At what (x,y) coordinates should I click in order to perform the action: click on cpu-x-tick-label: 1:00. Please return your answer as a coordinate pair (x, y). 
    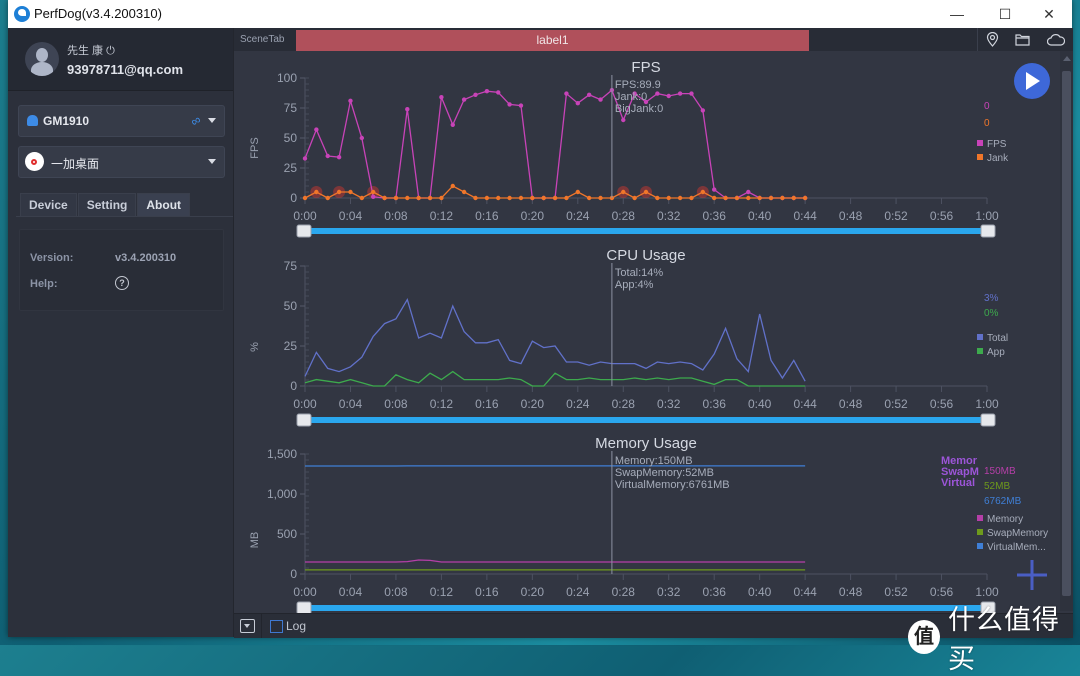
    Looking at the image, I should click on (987, 404).